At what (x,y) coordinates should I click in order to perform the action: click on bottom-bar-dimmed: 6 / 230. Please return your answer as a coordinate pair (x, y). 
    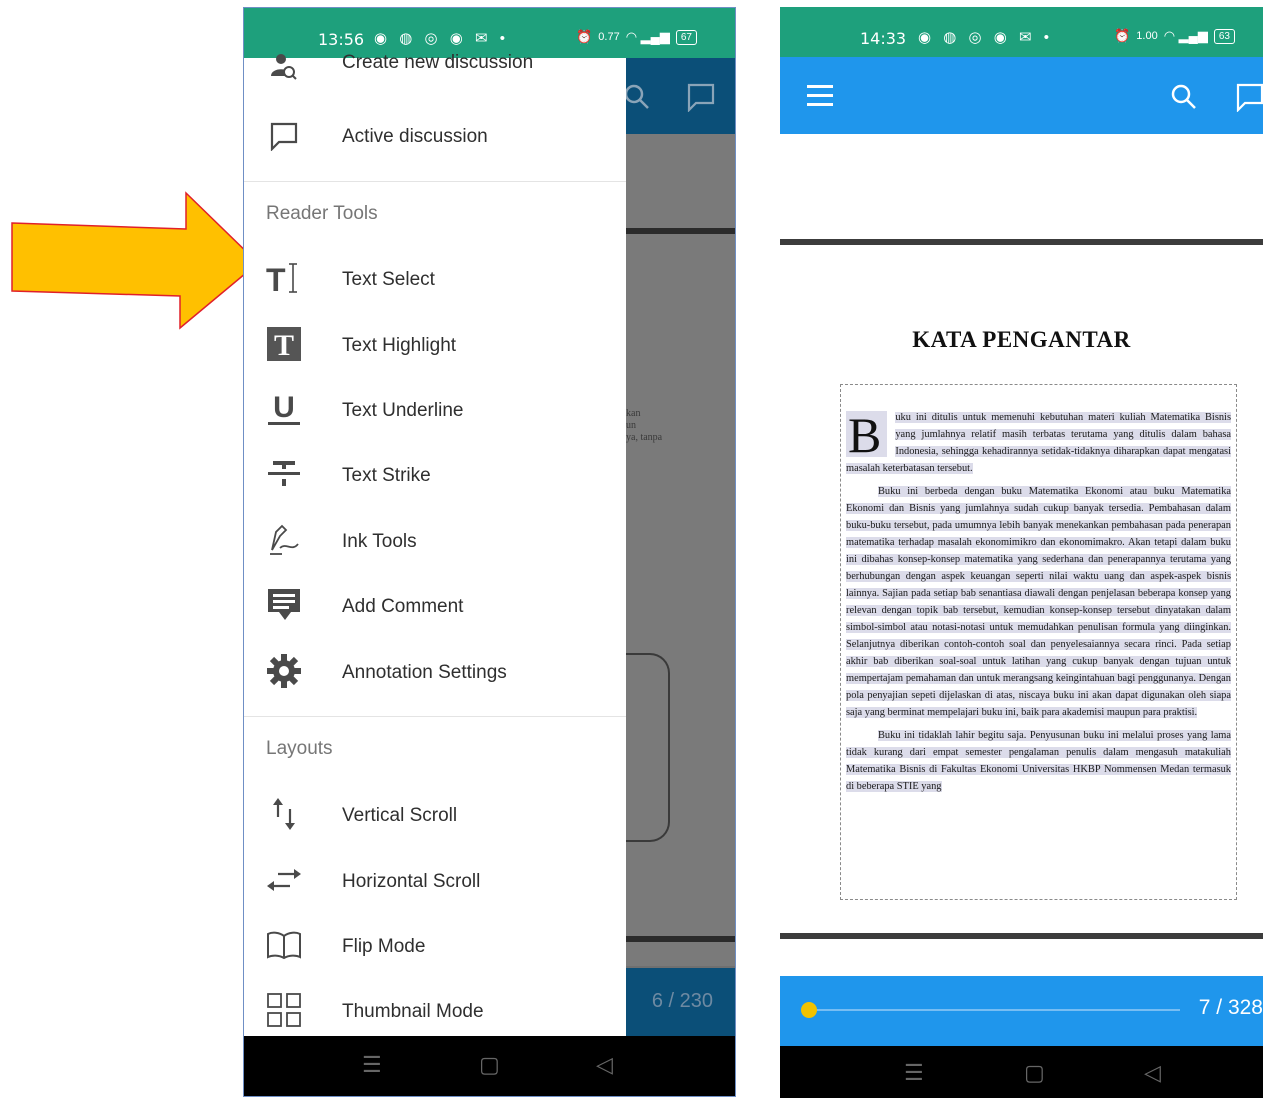
    Looking at the image, I should click on (680, 1003).